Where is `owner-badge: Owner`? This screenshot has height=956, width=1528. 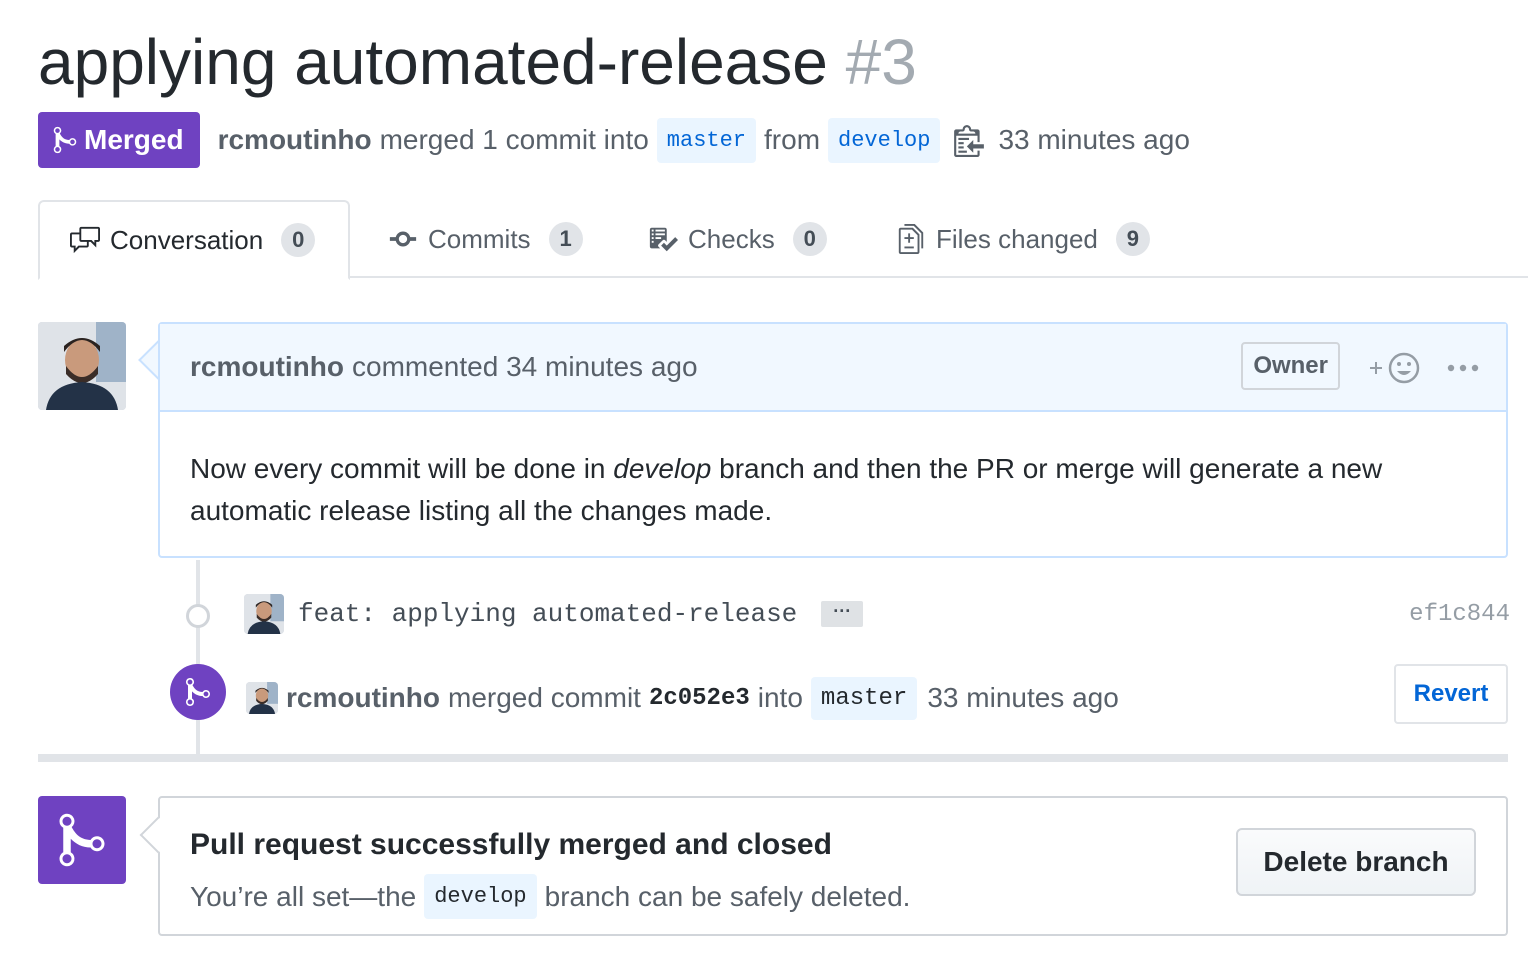
owner-badge: Owner is located at coordinates (1290, 366).